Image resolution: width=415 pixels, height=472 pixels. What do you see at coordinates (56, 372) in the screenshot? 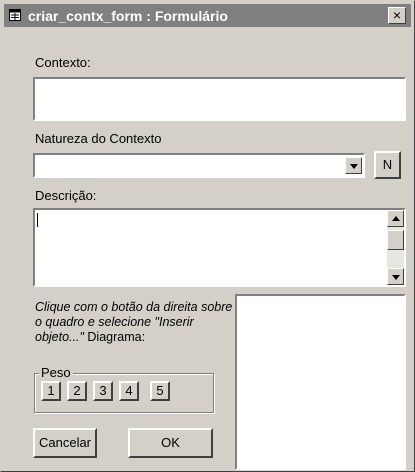
I see `peso-legend: Peso` at bounding box center [56, 372].